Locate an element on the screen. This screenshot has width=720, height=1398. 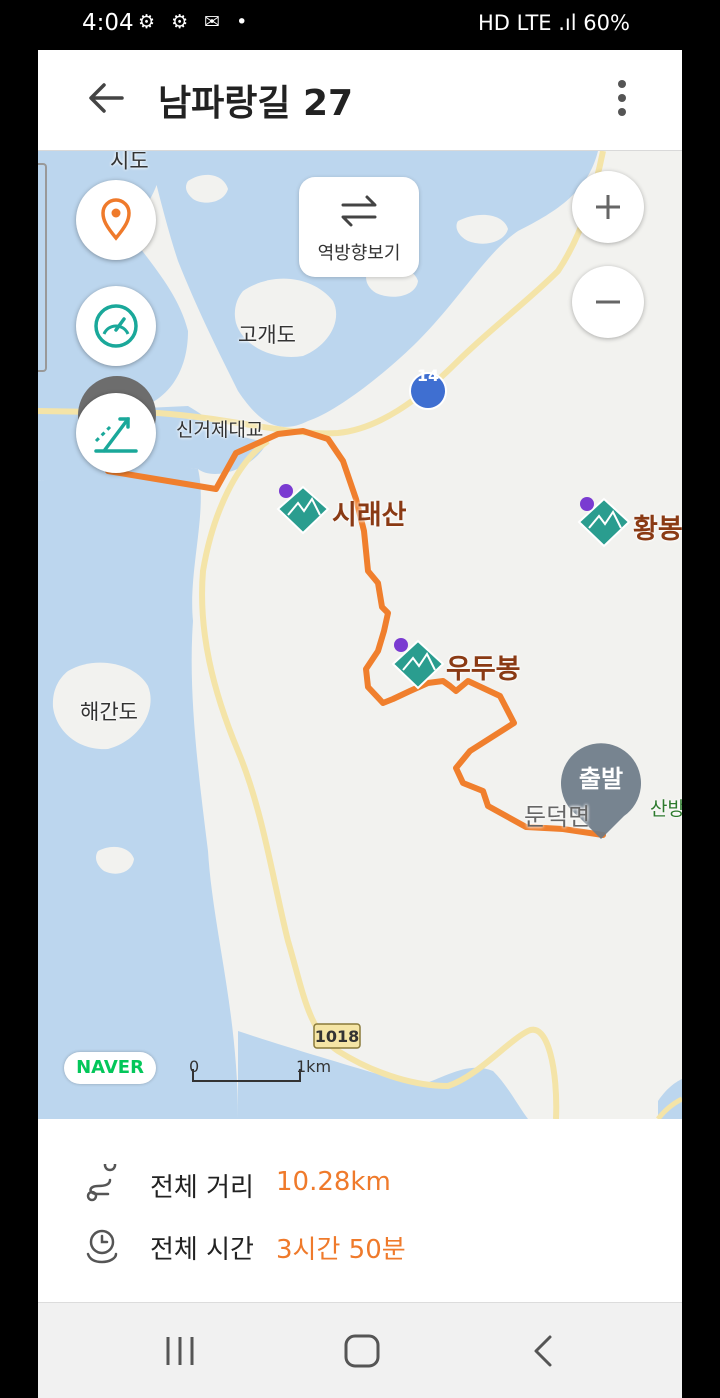
label-sanbang: 산방 is located at coordinates (666, 809).